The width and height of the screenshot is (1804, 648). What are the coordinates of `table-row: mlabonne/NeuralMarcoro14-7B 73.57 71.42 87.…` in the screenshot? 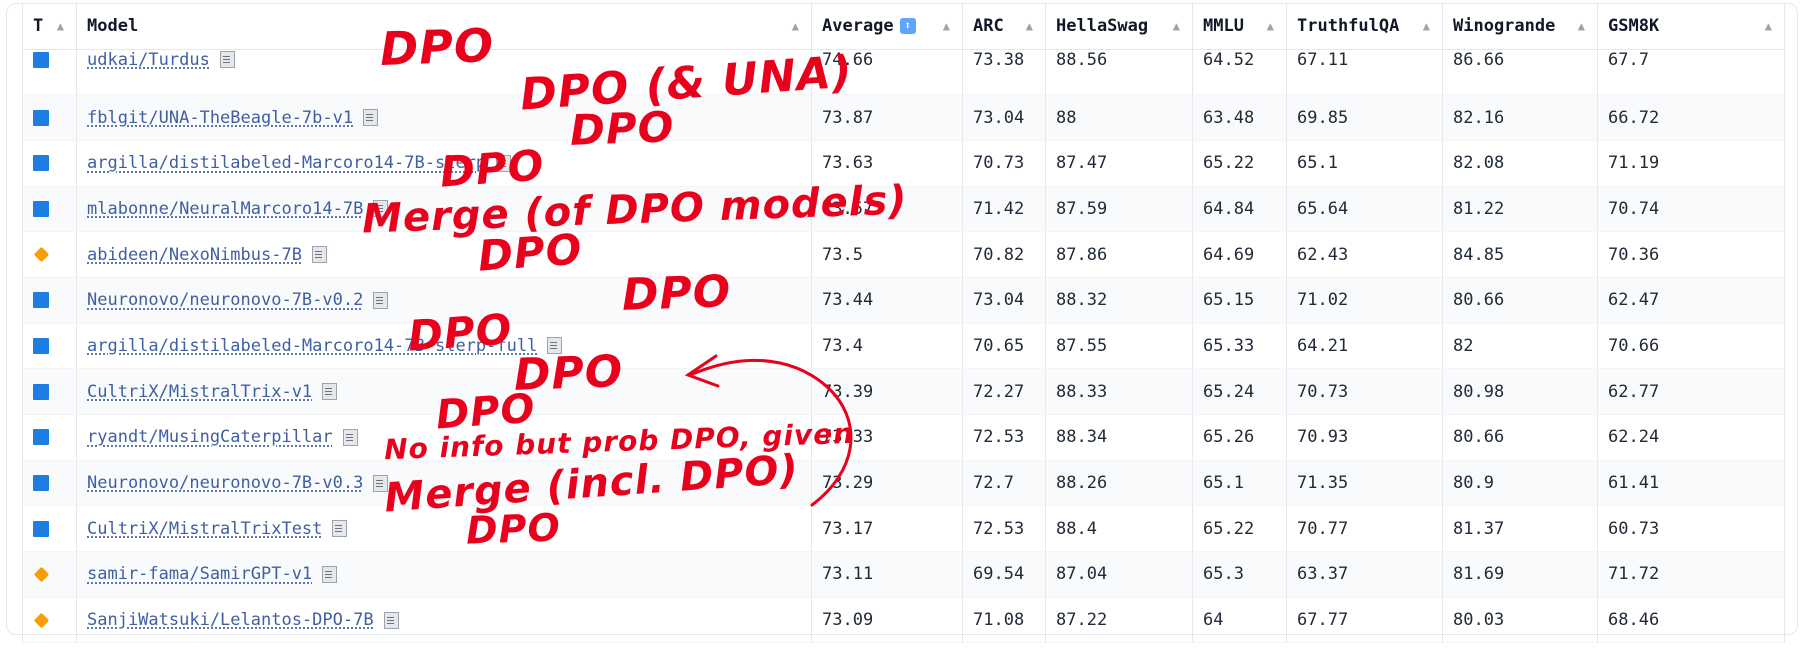 It's located at (903, 209).